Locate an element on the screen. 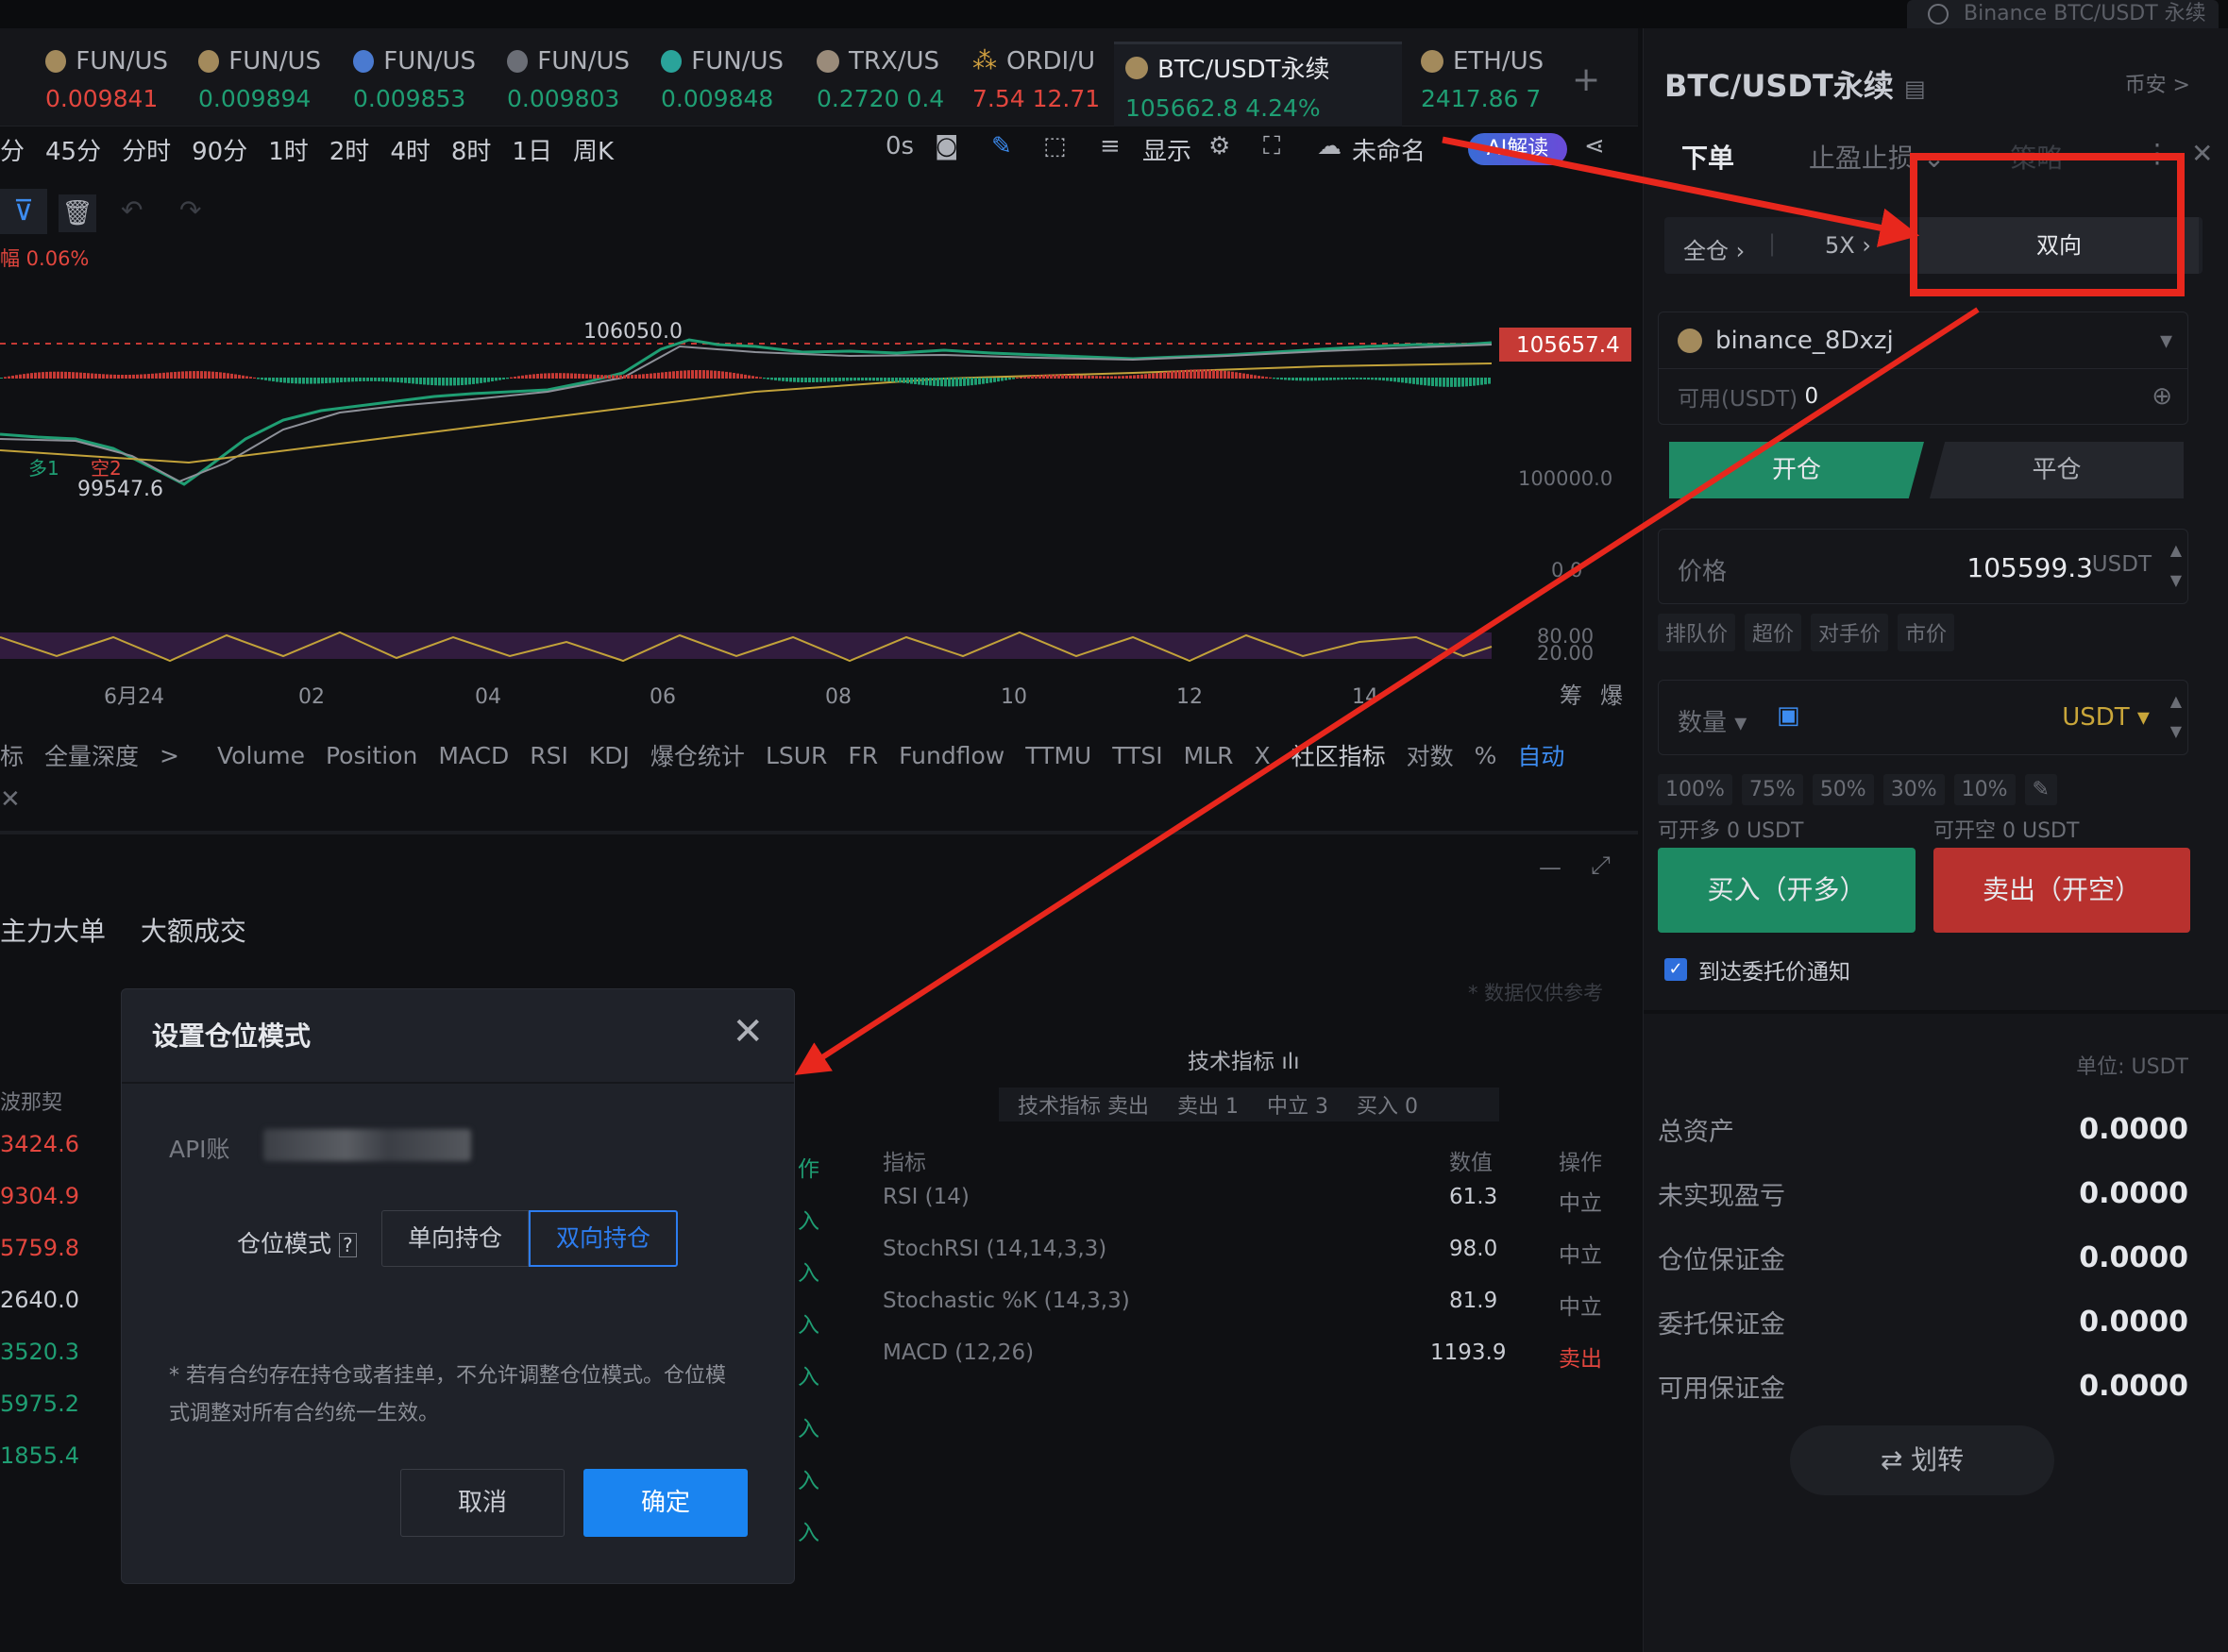 Image resolution: width=2228 pixels, height=1652 pixels. price-chip: 超价 is located at coordinates (1773, 632).